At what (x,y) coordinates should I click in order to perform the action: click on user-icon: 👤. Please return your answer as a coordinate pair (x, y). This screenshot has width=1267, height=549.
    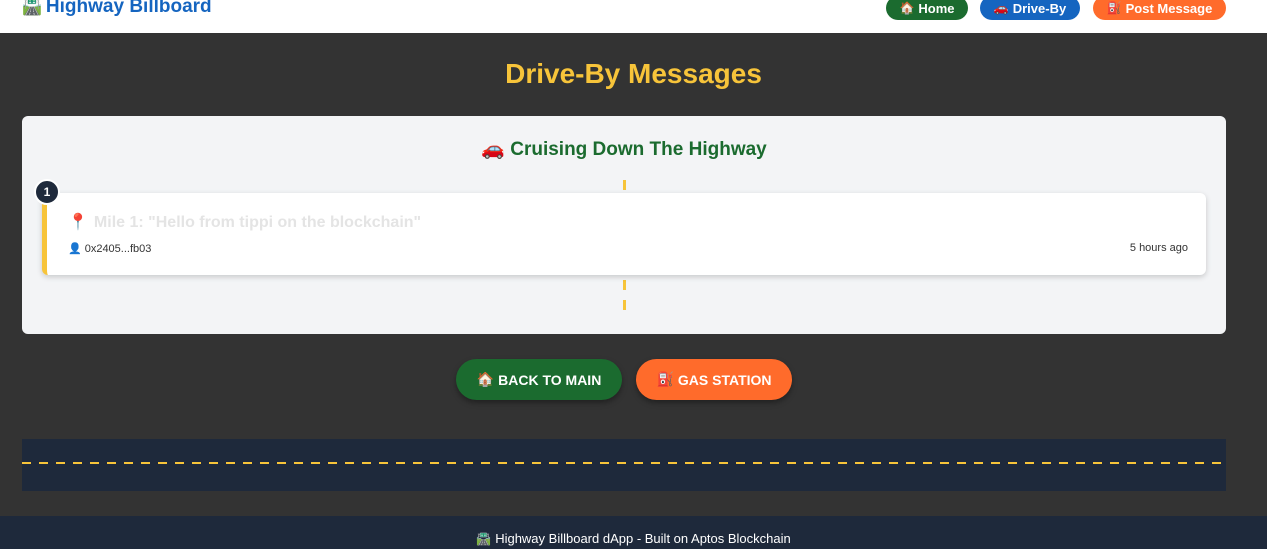
    Looking at the image, I should click on (75, 249).